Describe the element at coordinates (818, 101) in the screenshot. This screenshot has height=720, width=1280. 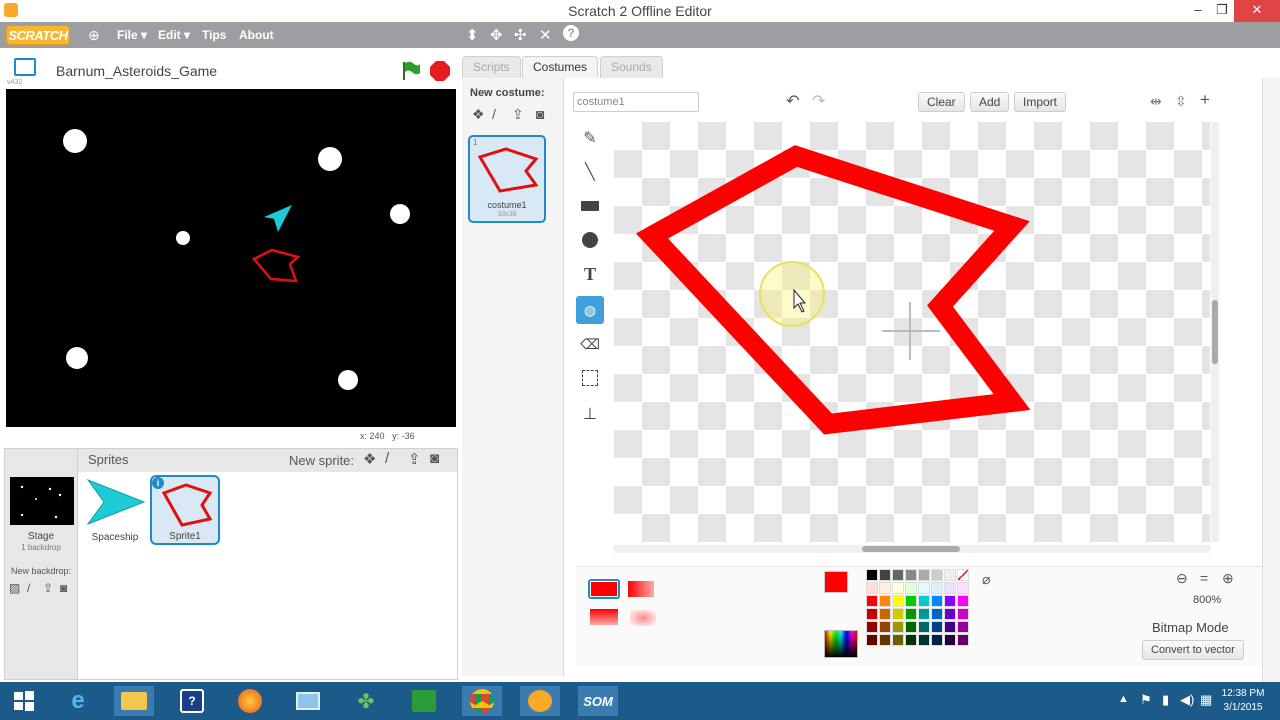
I see `redo-icon: ↷` at that location.